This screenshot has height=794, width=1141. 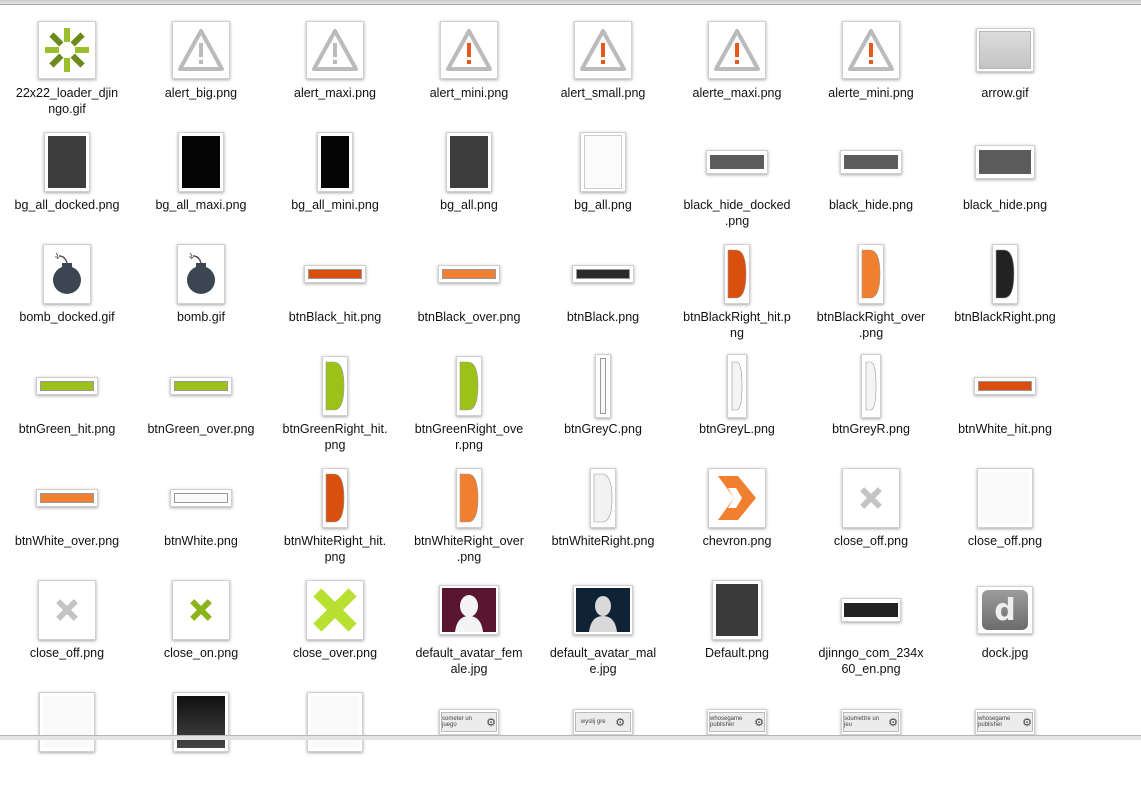 What do you see at coordinates (469, 66) in the screenshot?
I see `file-item: alert_mini.png` at bounding box center [469, 66].